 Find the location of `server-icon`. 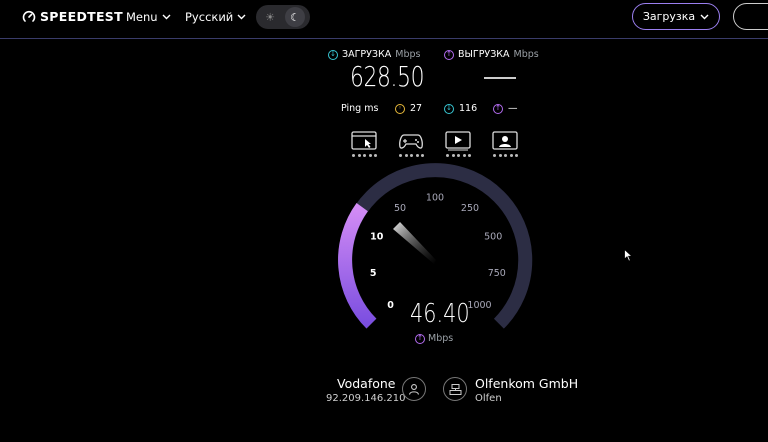

server-icon is located at coordinates (455, 389).